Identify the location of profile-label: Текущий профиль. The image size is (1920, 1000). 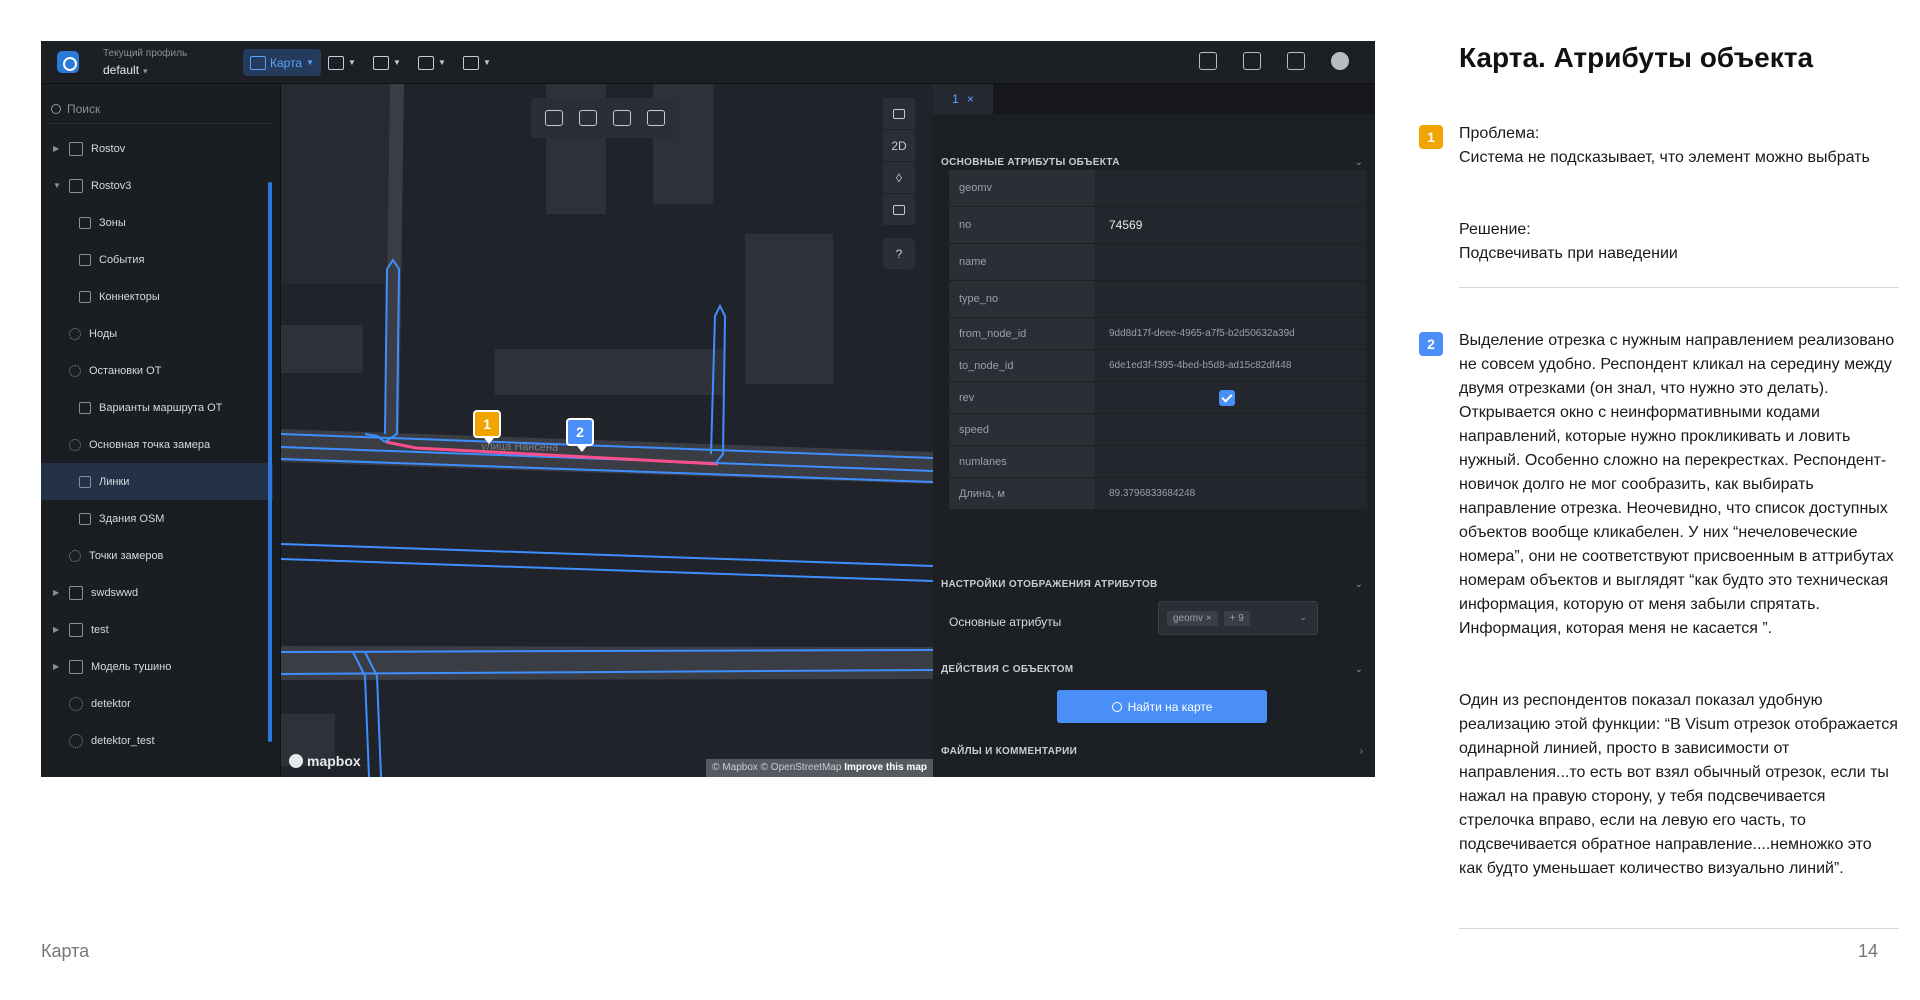
(145, 53).